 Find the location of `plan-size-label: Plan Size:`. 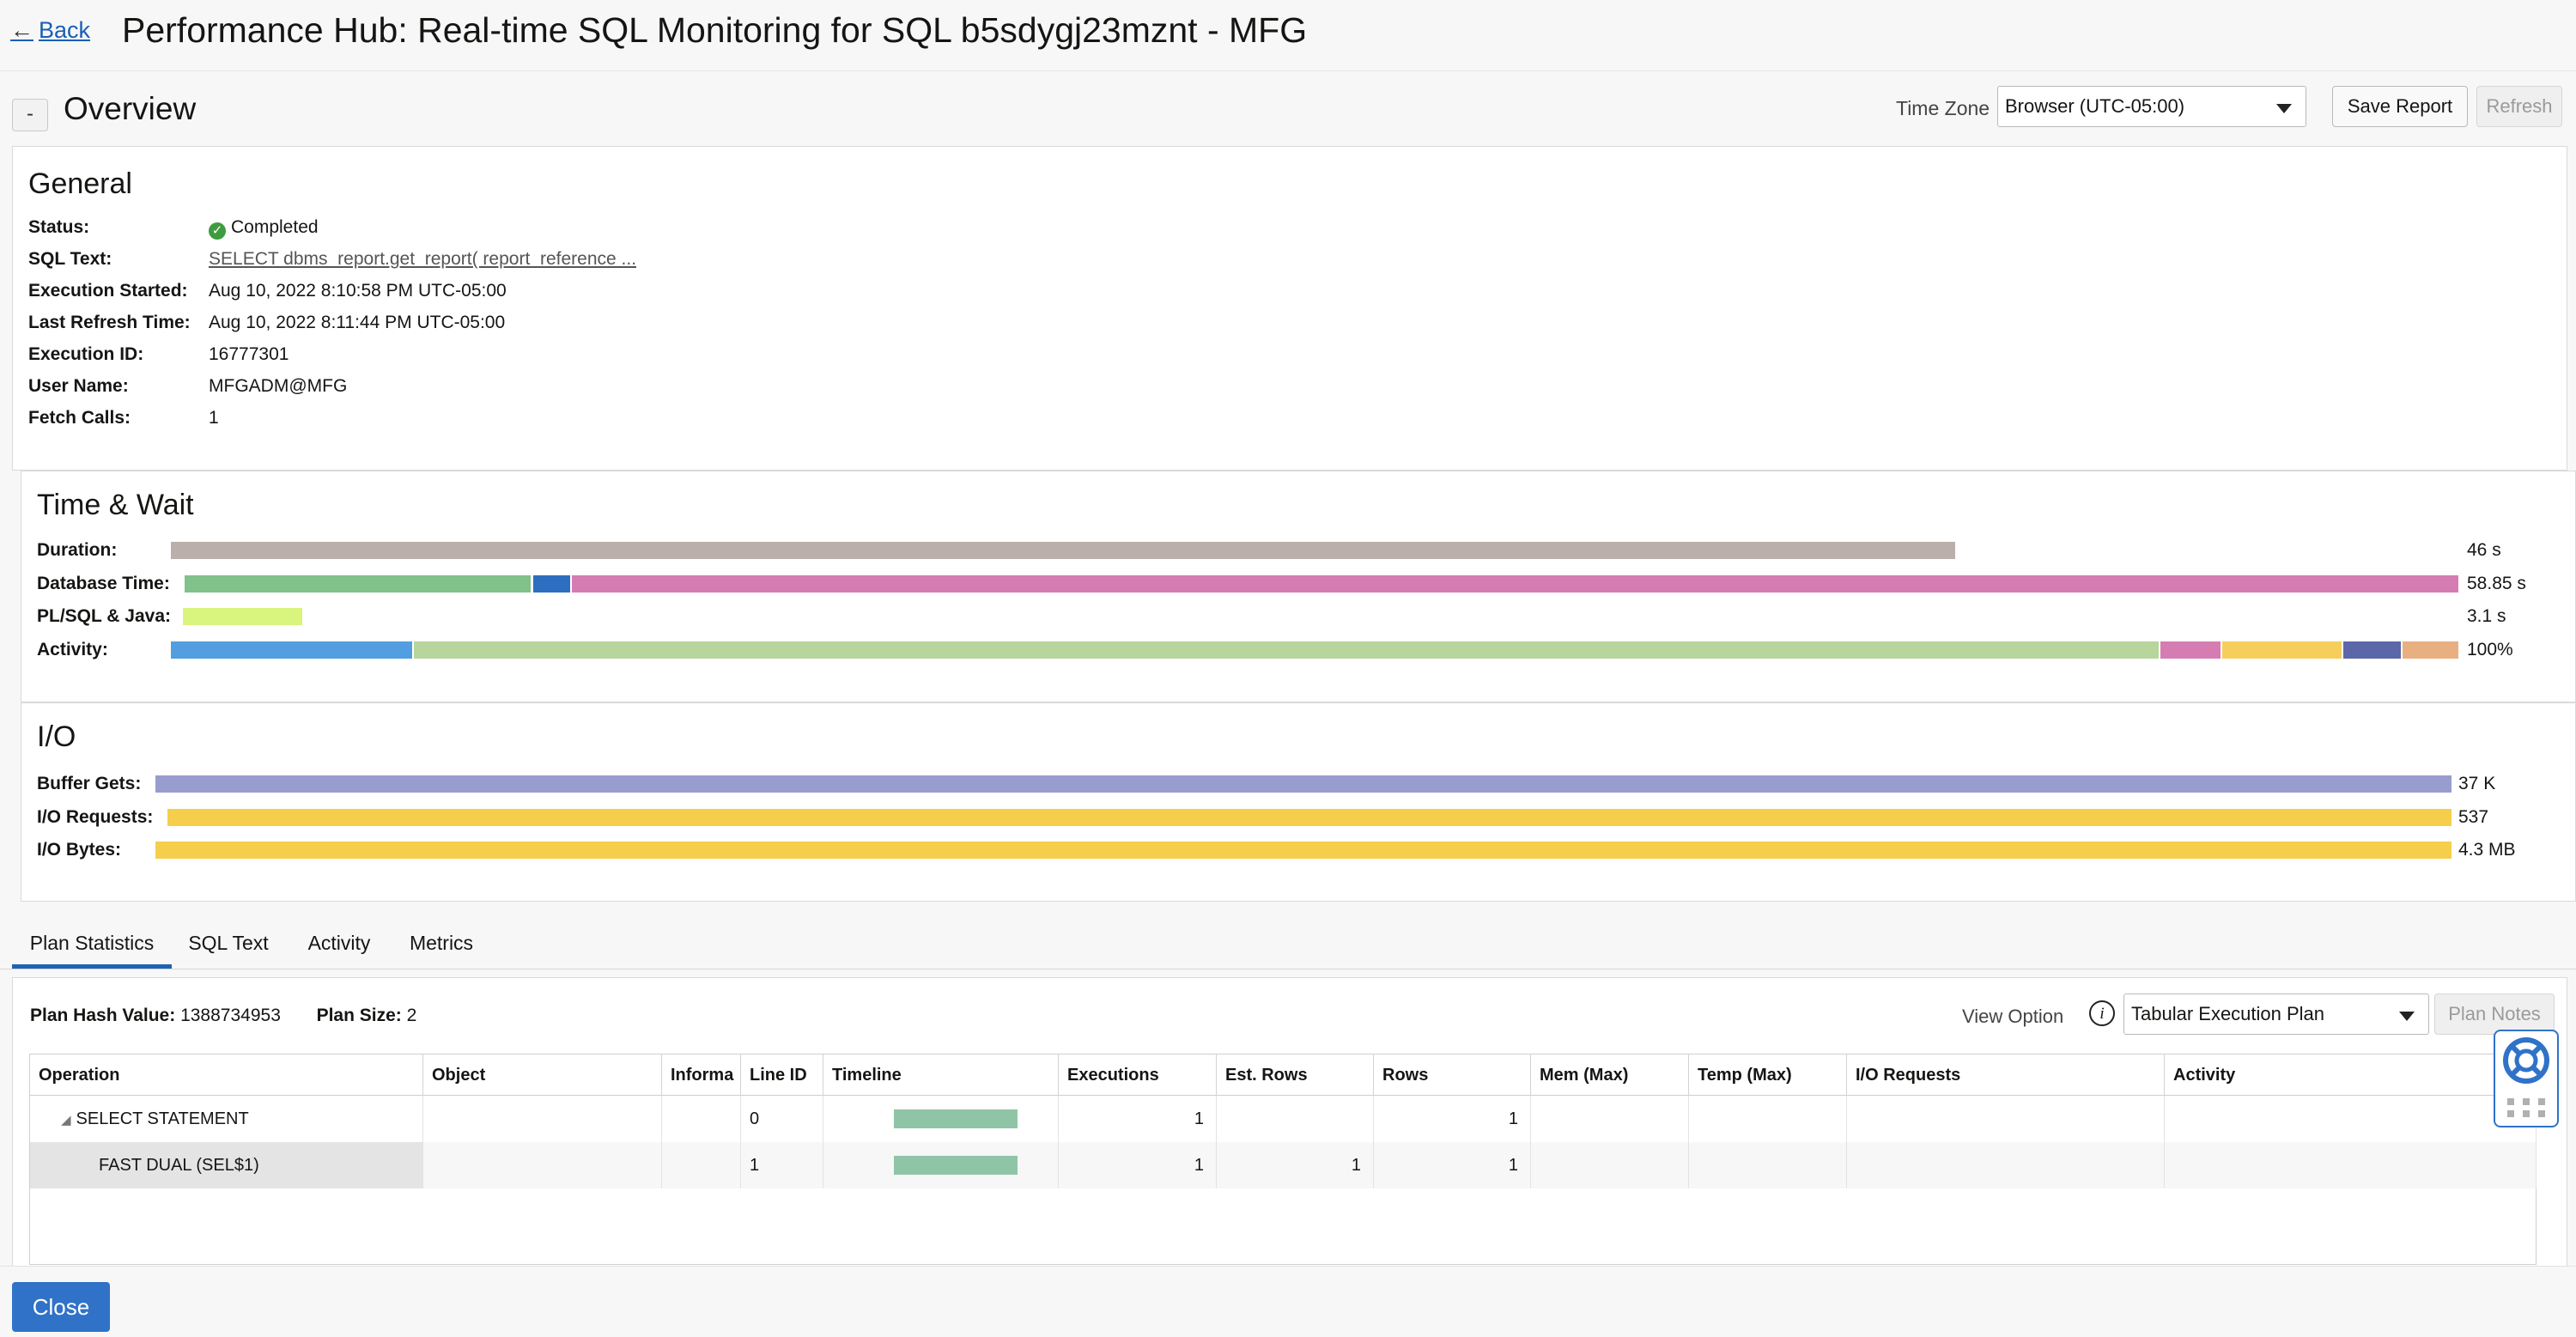

plan-size-label: Plan Size: is located at coordinates (359, 1015).